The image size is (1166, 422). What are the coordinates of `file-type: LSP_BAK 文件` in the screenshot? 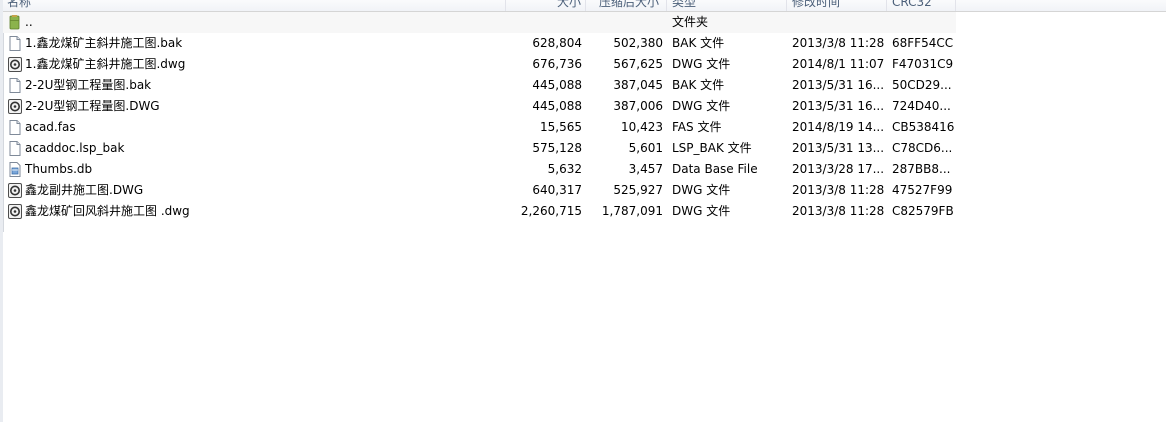 It's located at (712, 148).